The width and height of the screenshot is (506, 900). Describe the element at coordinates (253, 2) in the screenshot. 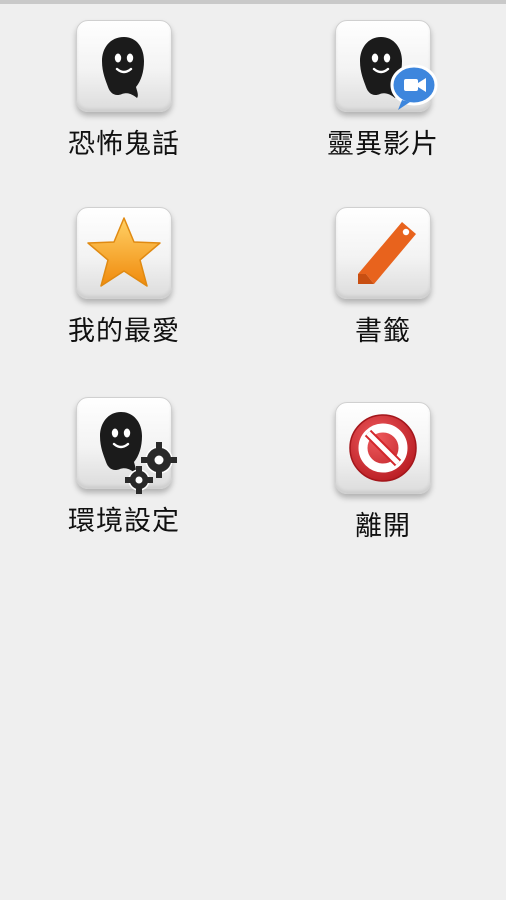

I see `status-bar-strip` at that location.